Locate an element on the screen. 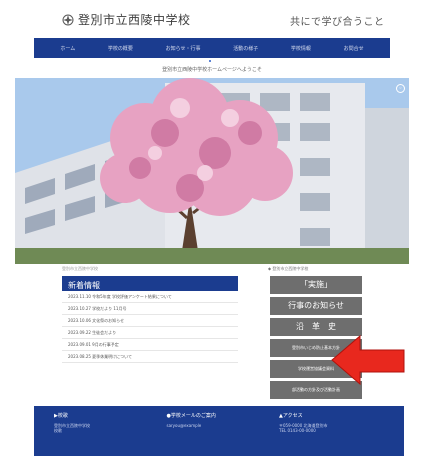 This screenshot has height=456, width=424. site-header: 登別市立西陵中学校 共にで学び合うこと is located at coordinates (212, 19).